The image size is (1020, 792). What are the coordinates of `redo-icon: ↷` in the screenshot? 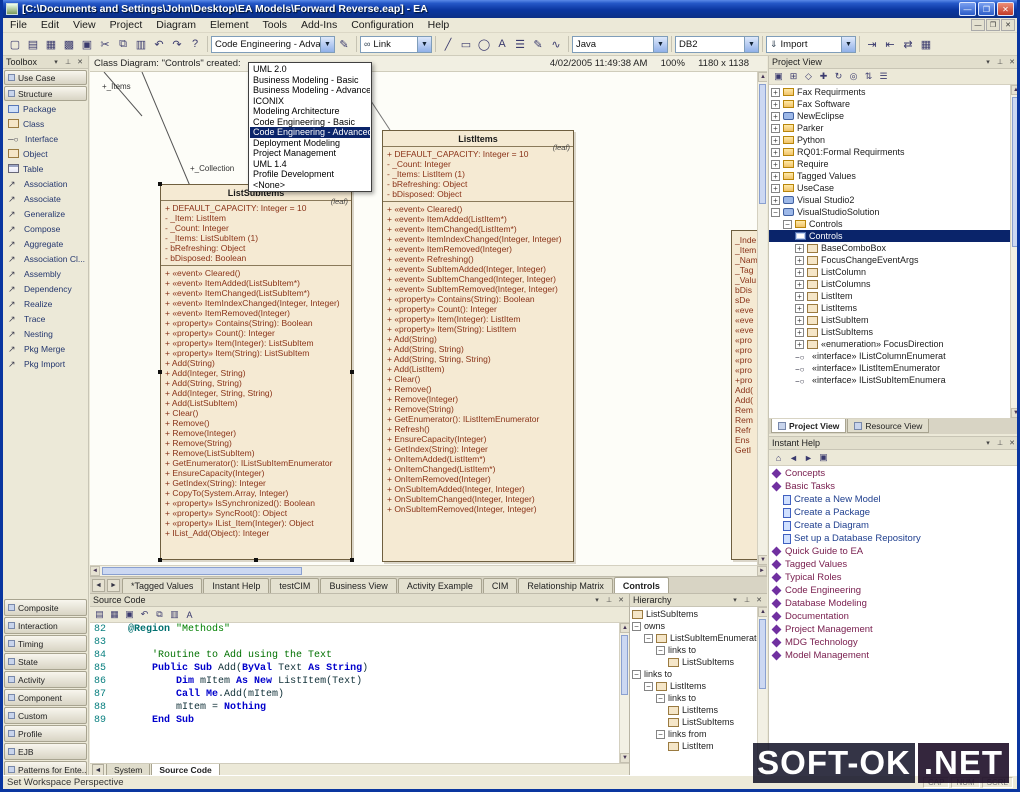 It's located at (177, 44).